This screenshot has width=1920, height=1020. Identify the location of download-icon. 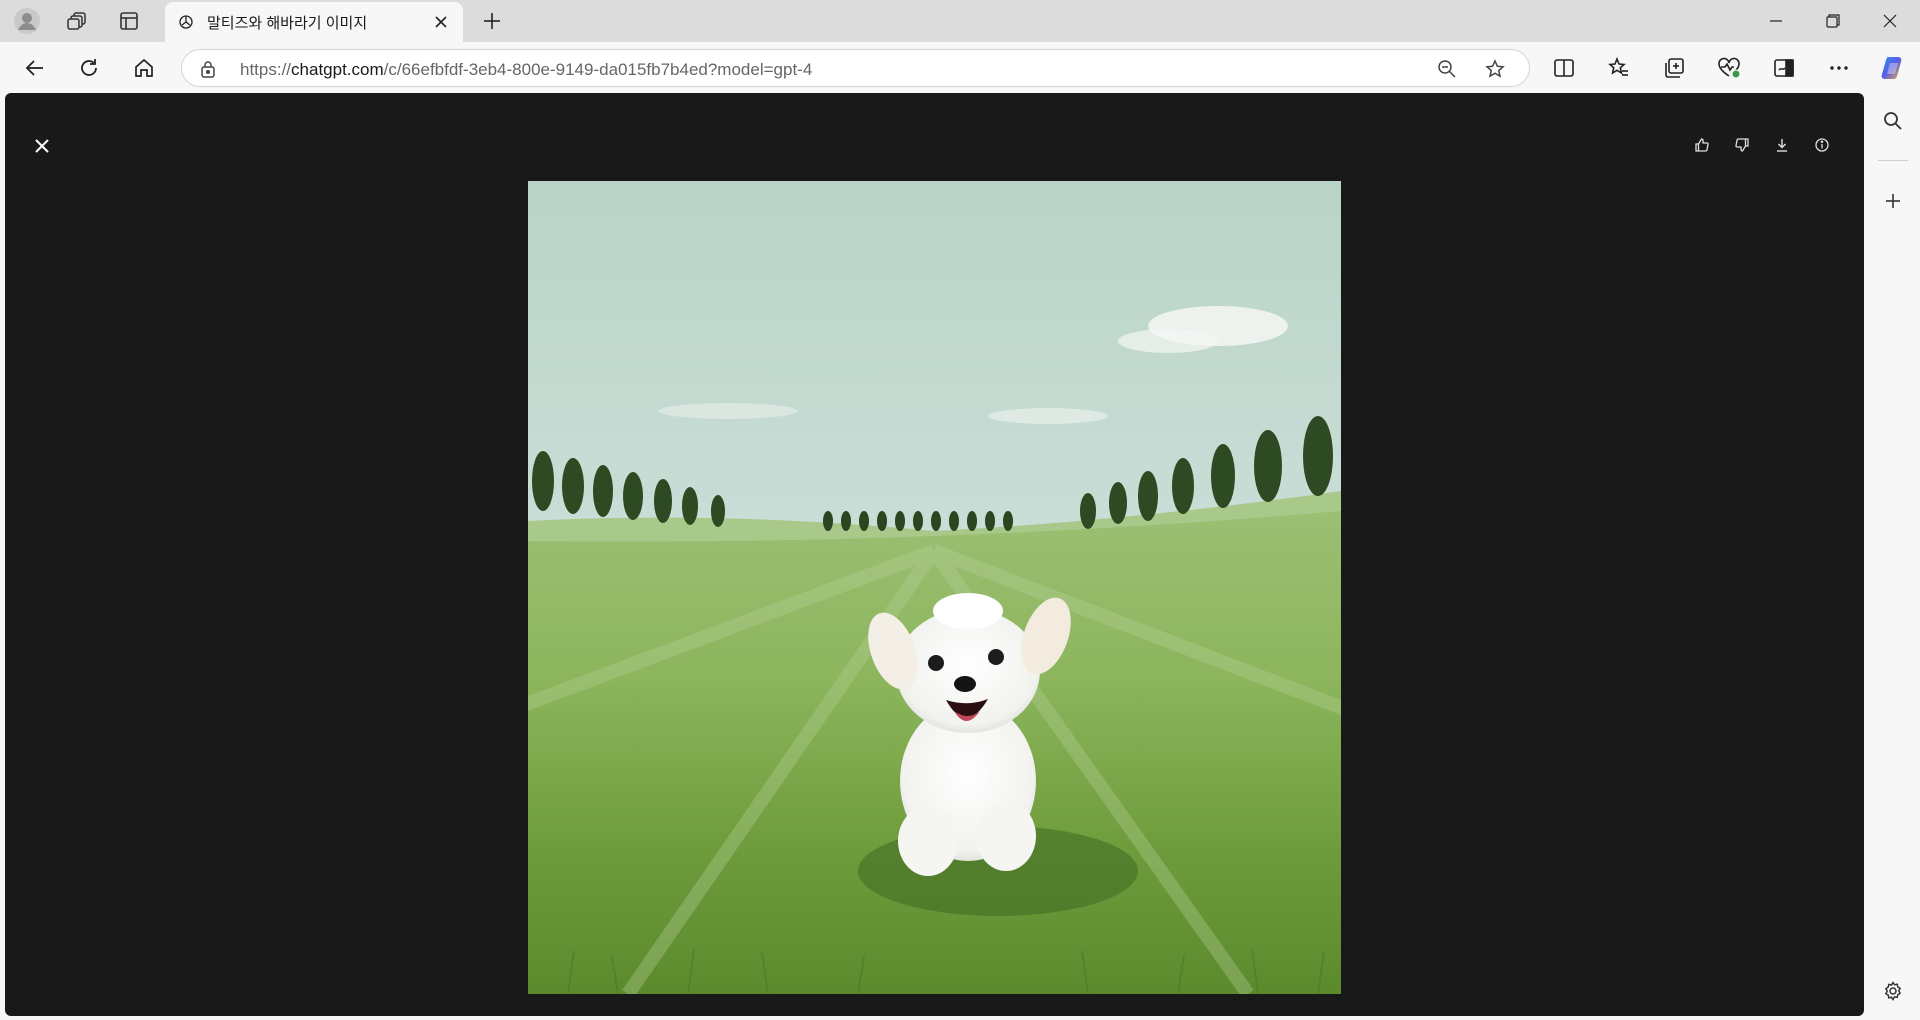
(1782, 145).